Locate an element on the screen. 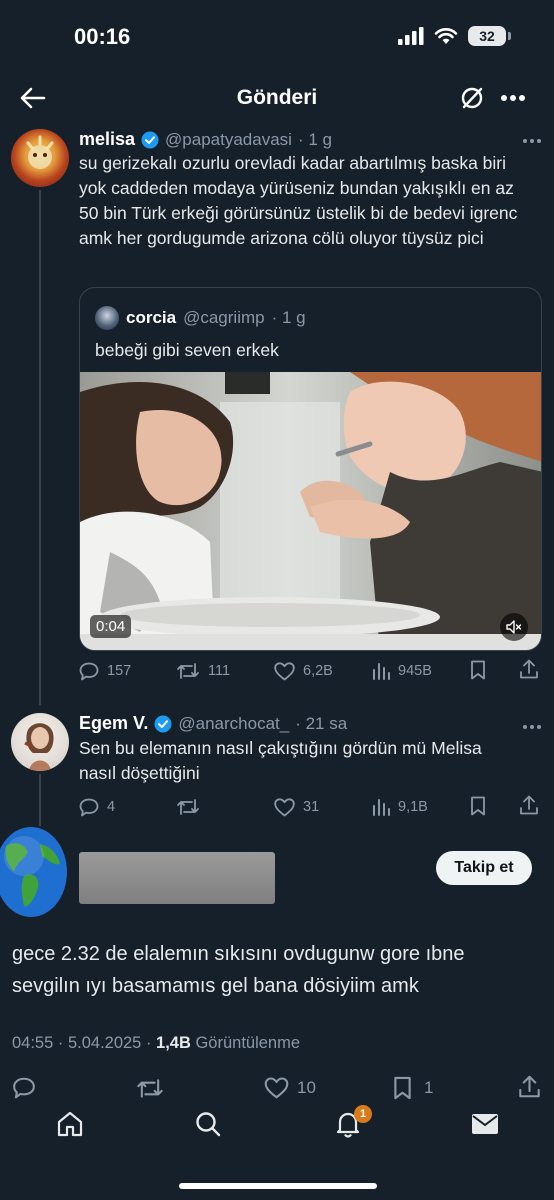 Image resolution: width=554 pixels, height=1200 pixels. redacted-username is located at coordinates (177, 878).